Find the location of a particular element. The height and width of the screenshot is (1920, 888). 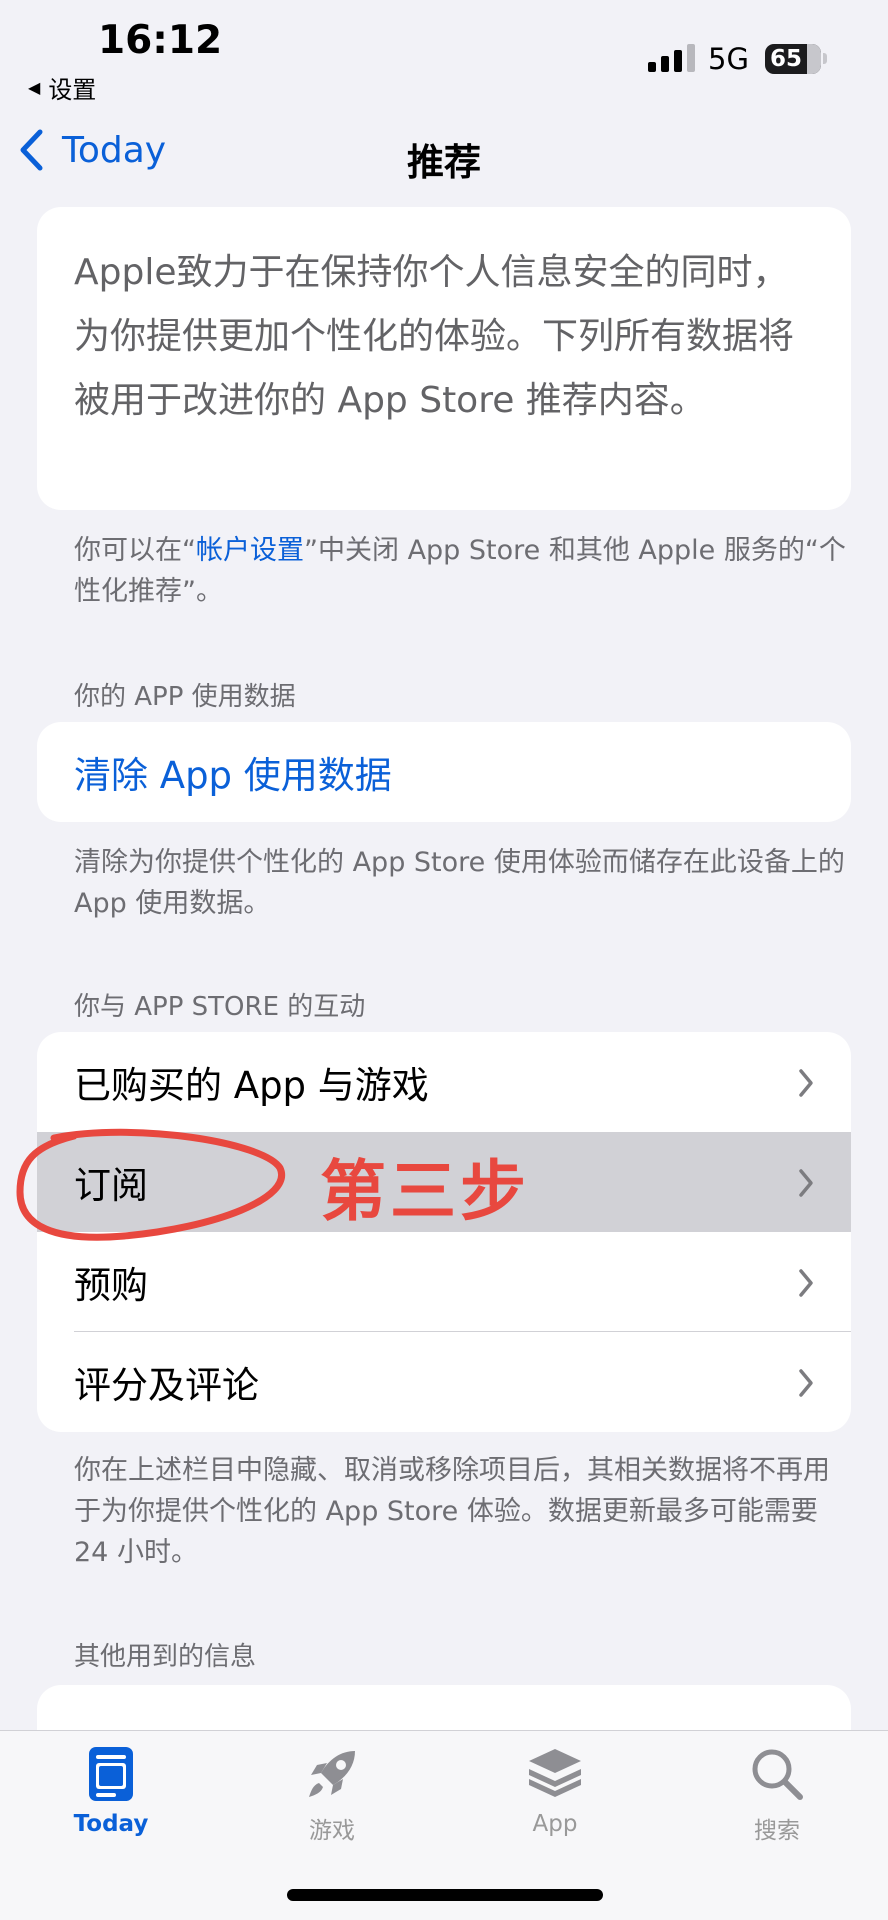

tab-label: 游戏 is located at coordinates (332, 1831).